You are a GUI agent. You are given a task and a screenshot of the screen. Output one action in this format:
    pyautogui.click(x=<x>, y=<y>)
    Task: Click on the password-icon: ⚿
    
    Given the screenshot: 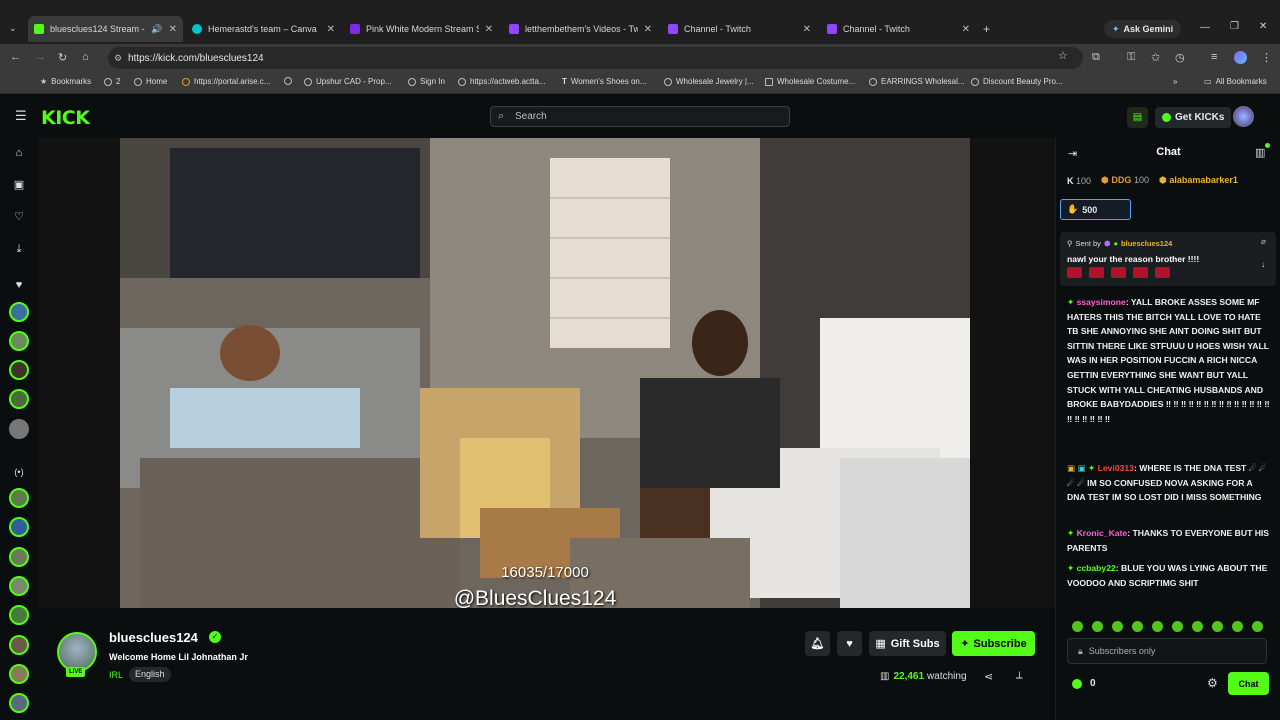 What is the action you would take?
    pyautogui.click(x=1131, y=57)
    